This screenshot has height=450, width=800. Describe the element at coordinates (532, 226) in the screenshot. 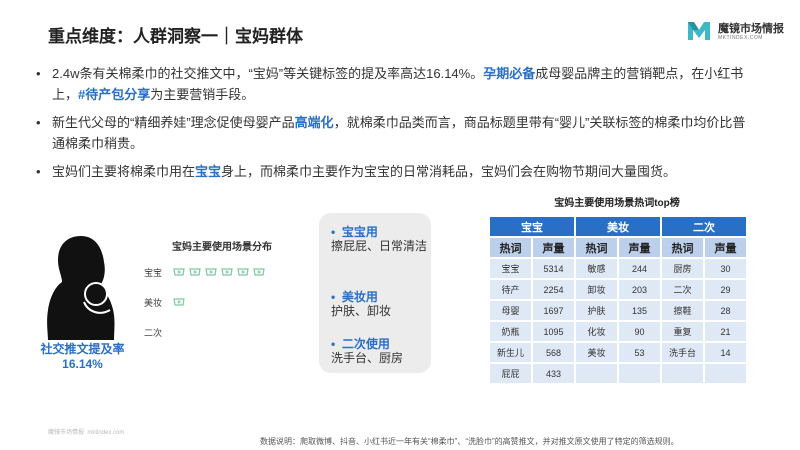

I see `group-header-baby: 宝宝` at that location.